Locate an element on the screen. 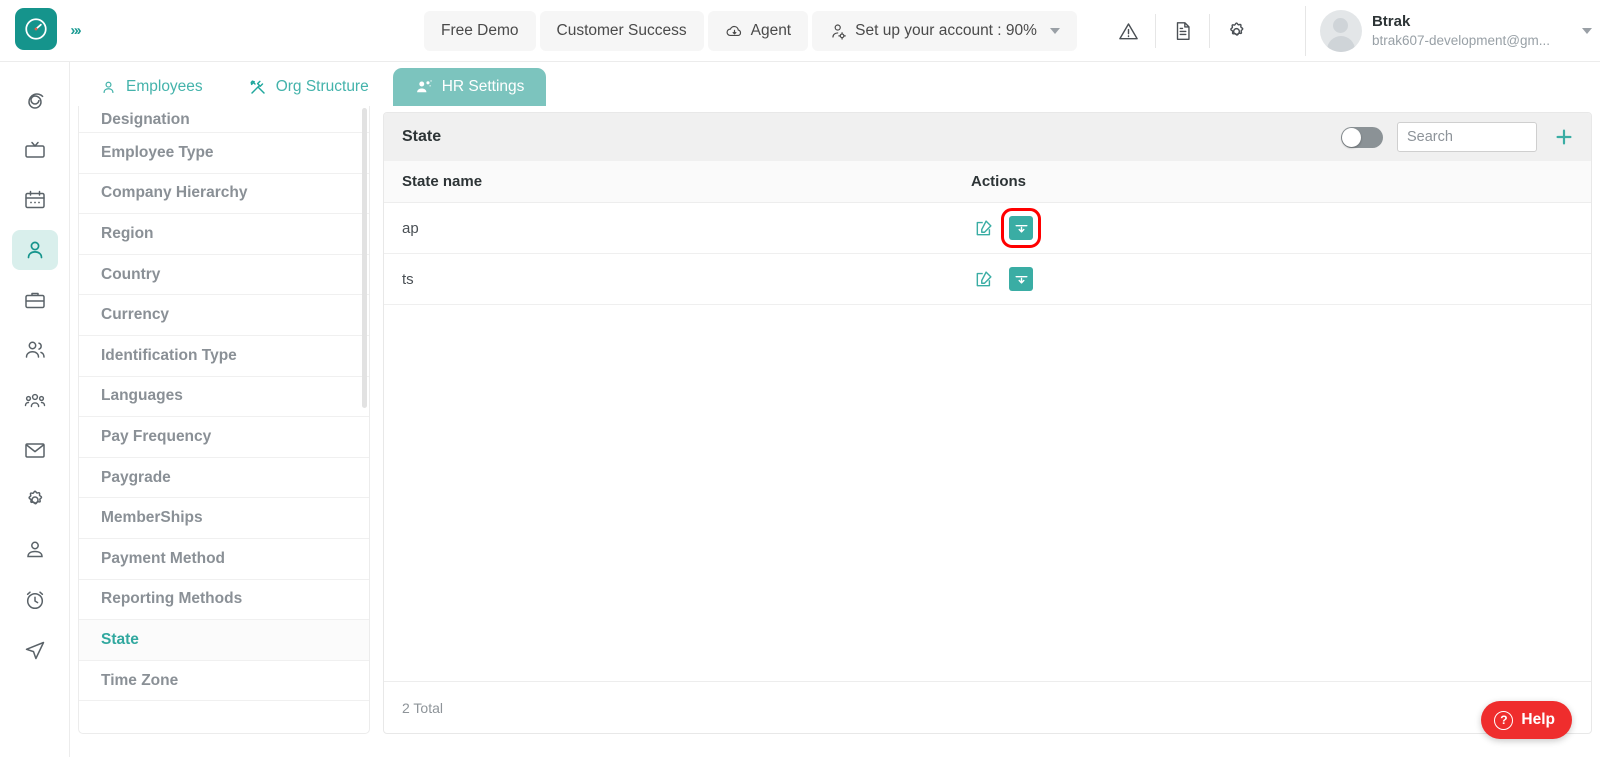 The image size is (1600, 757). rail-item-settings is located at coordinates (35, 500).